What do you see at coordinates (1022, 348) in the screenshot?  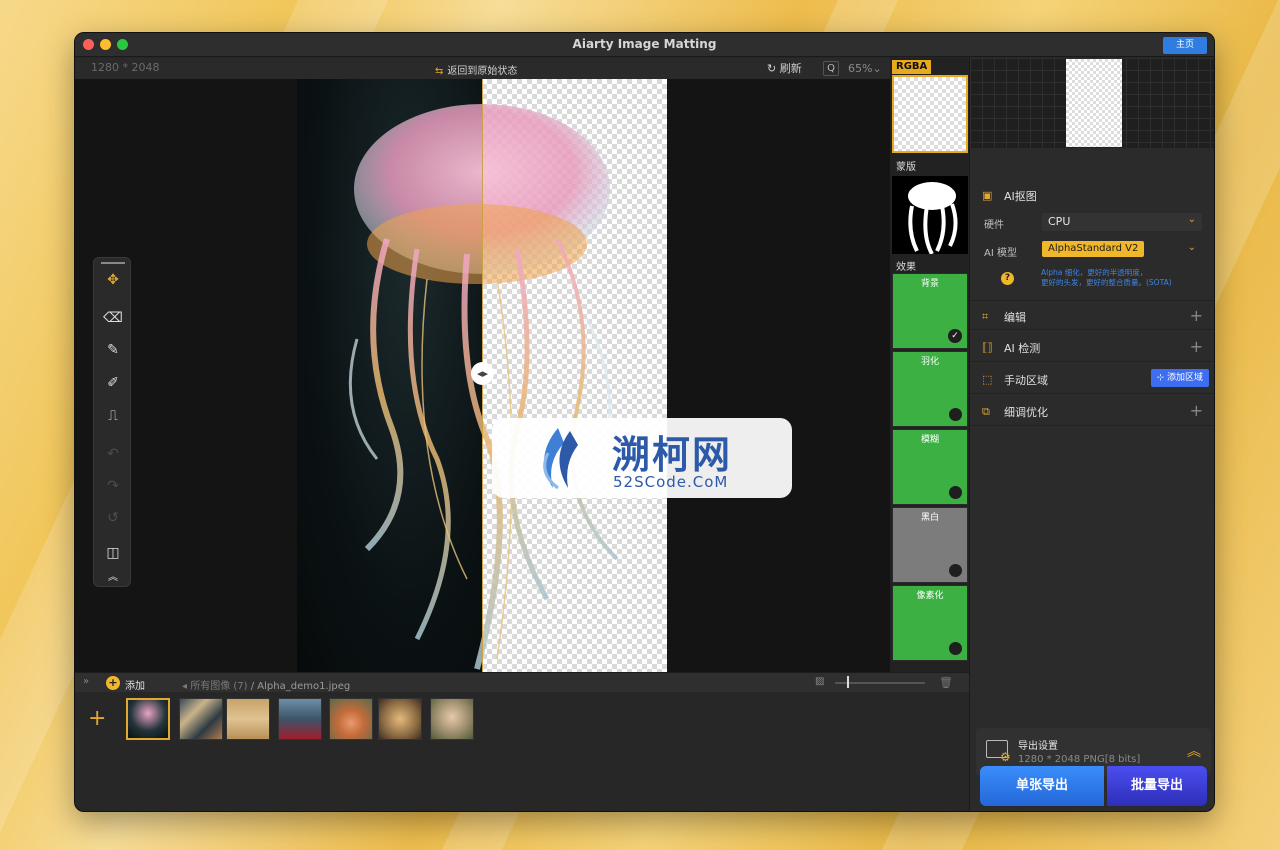 I see `detect-label: AI 检测` at bounding box center [1022, 348].